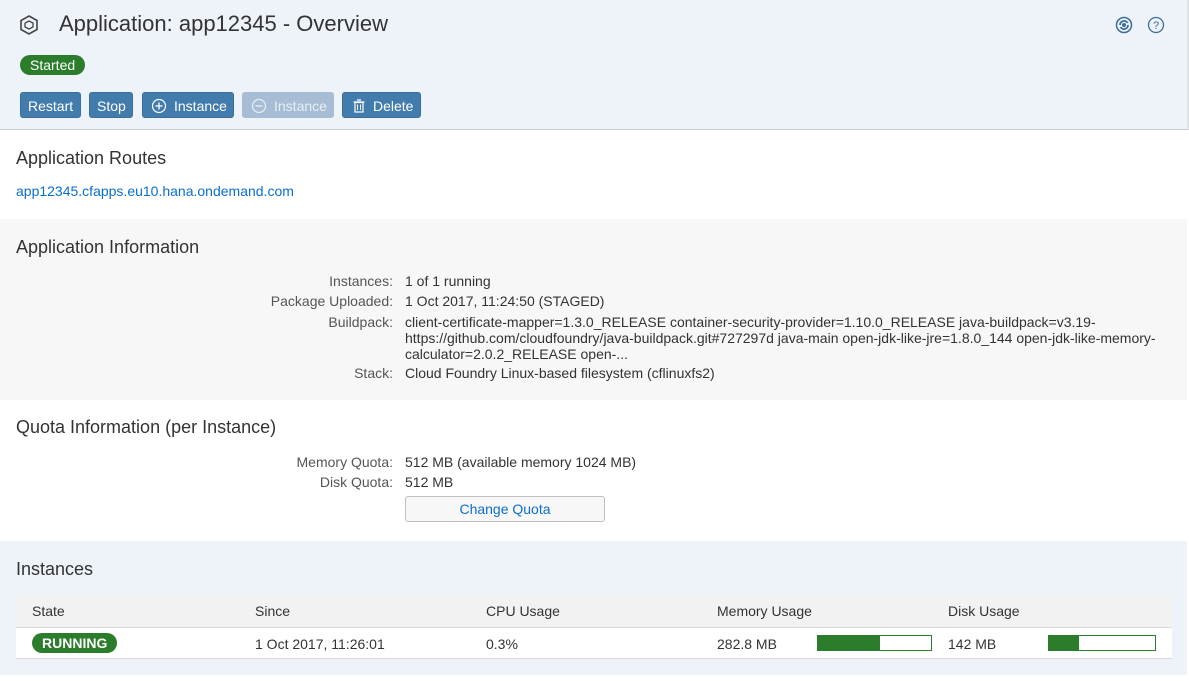 The image size is (1189, 681). I want to click on column-header-cpu: CPU Usage, so click(523, 611).